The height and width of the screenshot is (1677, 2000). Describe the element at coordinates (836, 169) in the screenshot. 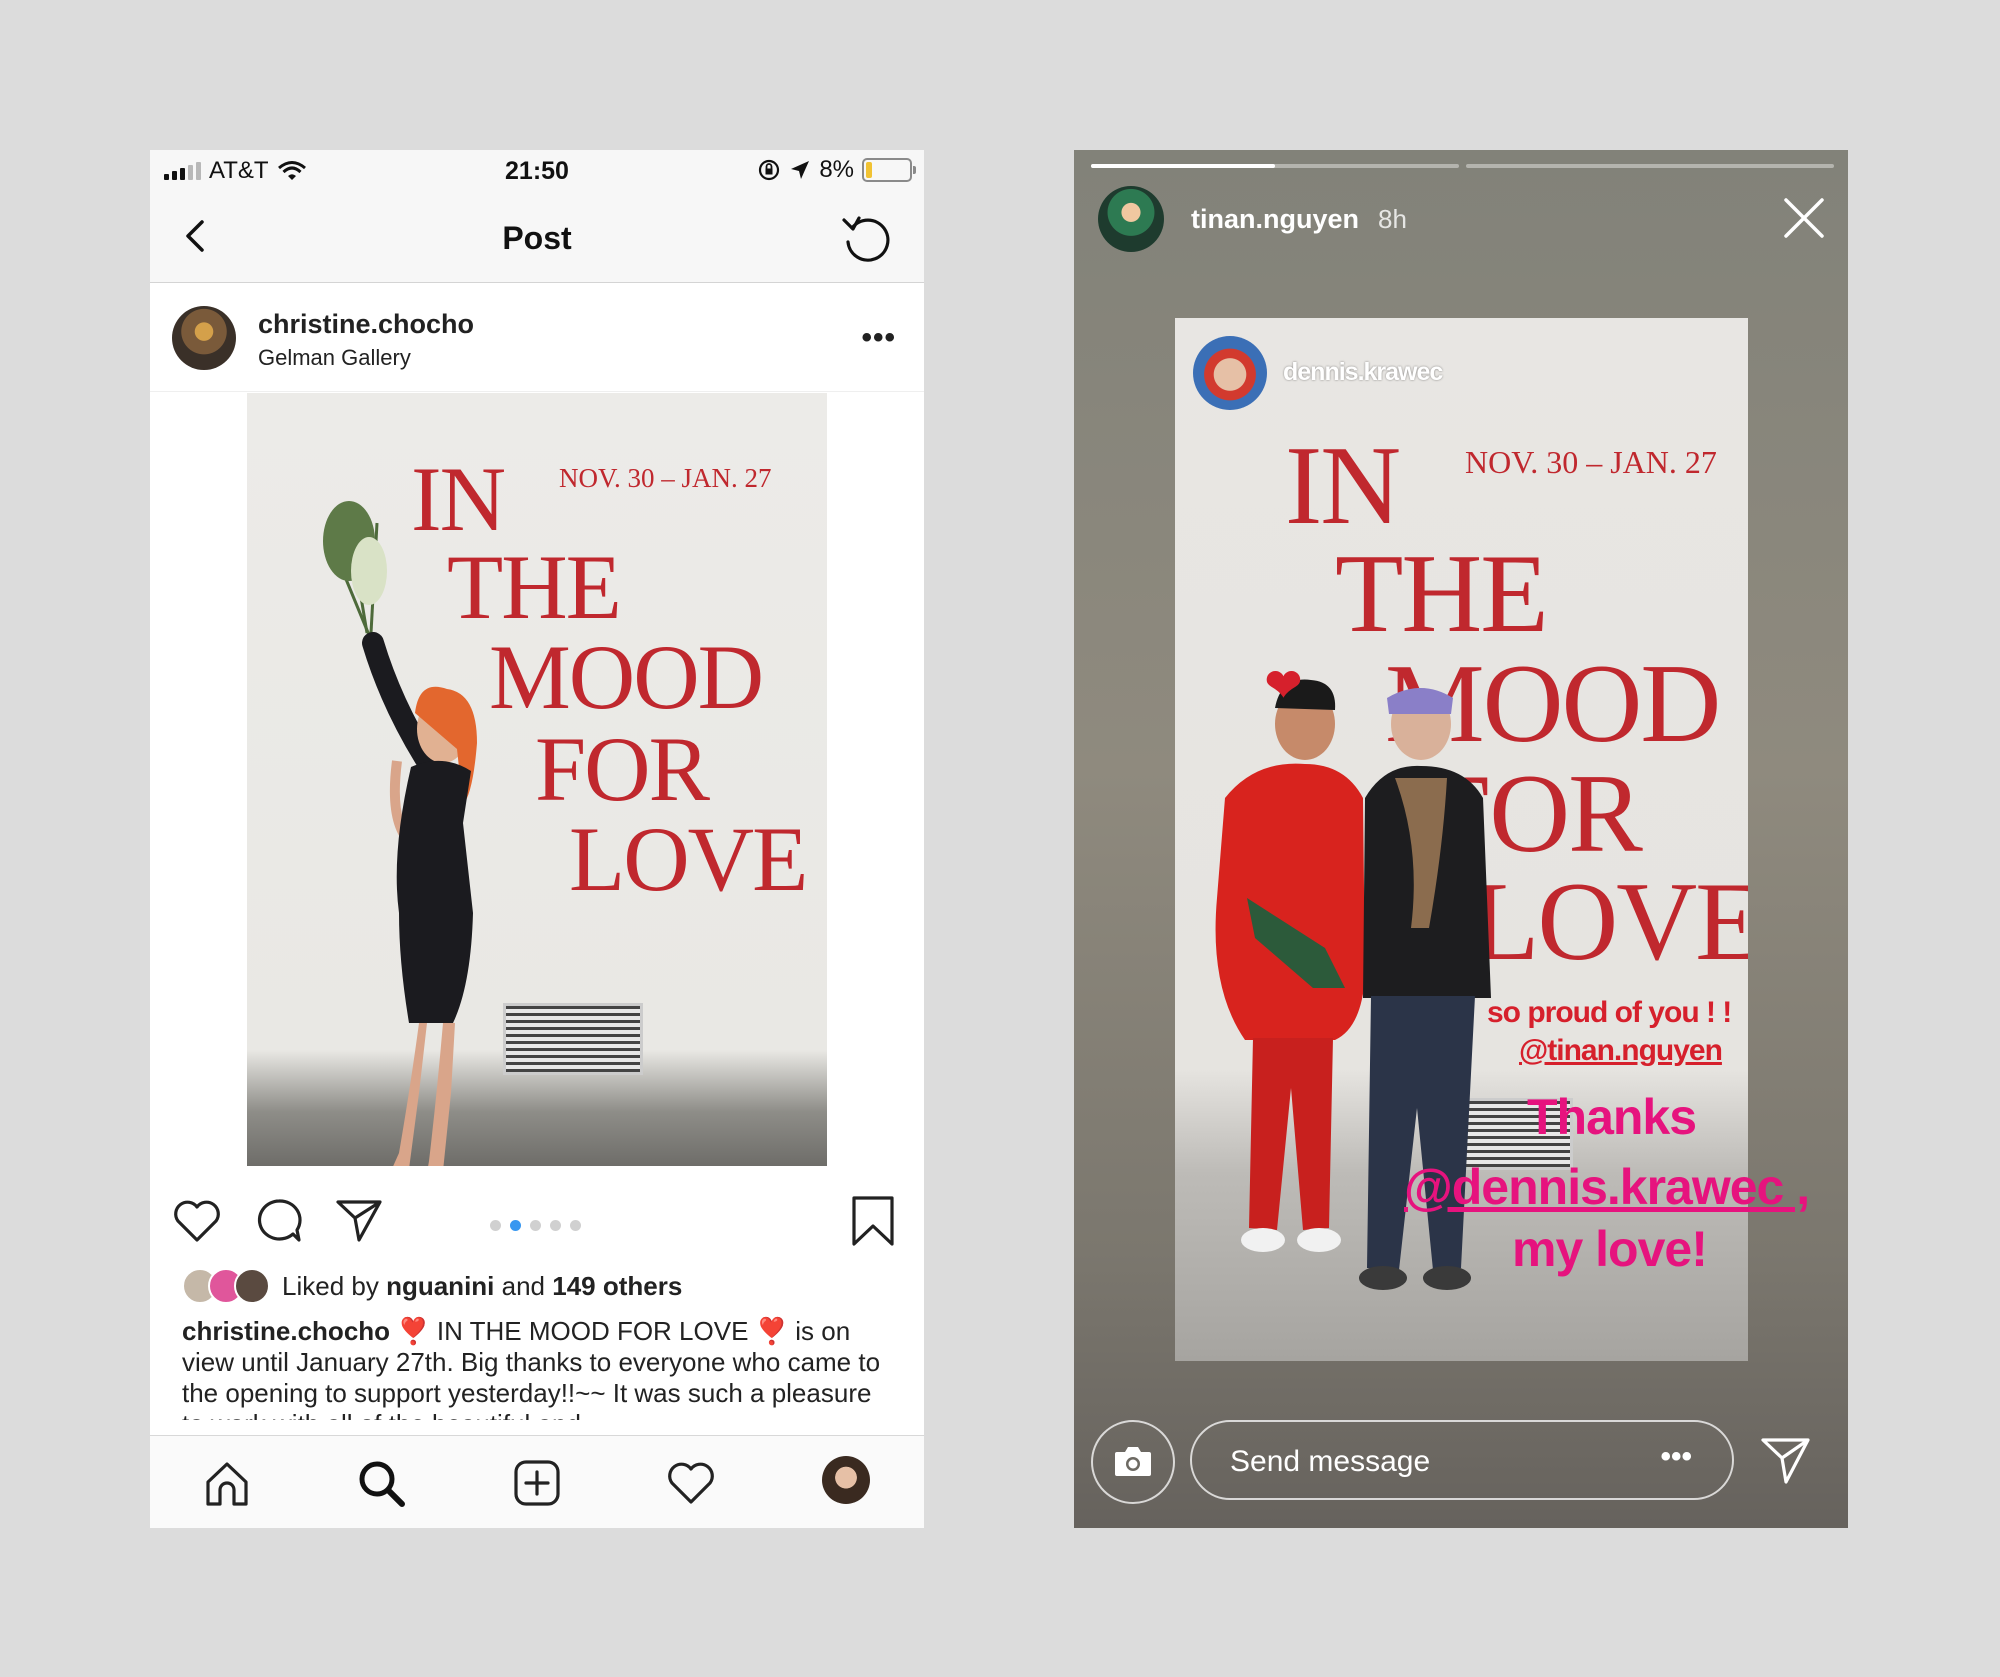

I see `battery-percent: 8%` at that location.